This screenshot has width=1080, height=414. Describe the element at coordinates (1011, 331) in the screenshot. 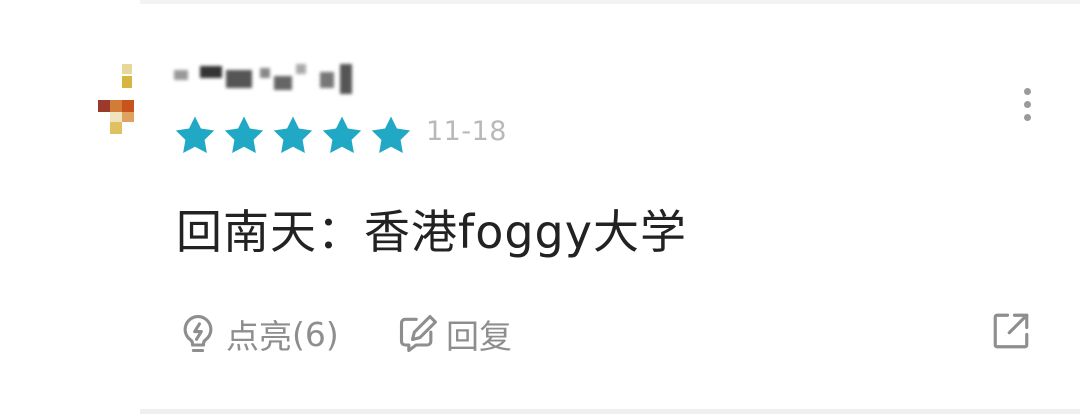

I see `share-external-icon` at that location.